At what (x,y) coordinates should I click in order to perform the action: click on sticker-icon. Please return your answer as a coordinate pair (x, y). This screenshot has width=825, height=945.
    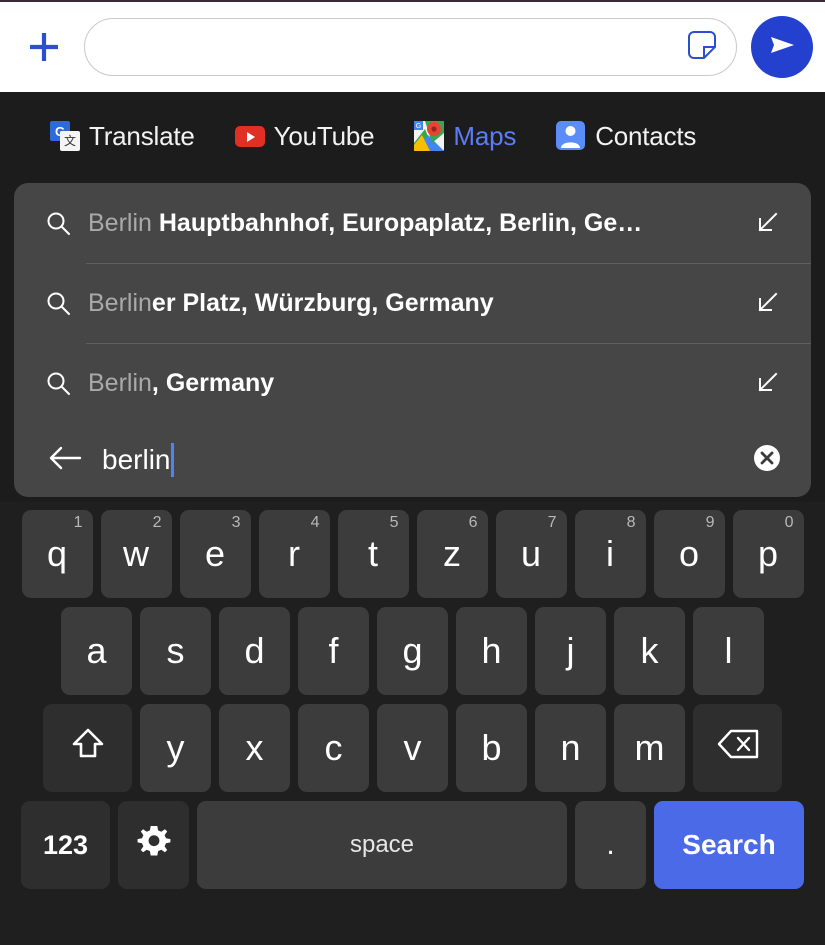
    Looking at the image, I should click on (702, 47).